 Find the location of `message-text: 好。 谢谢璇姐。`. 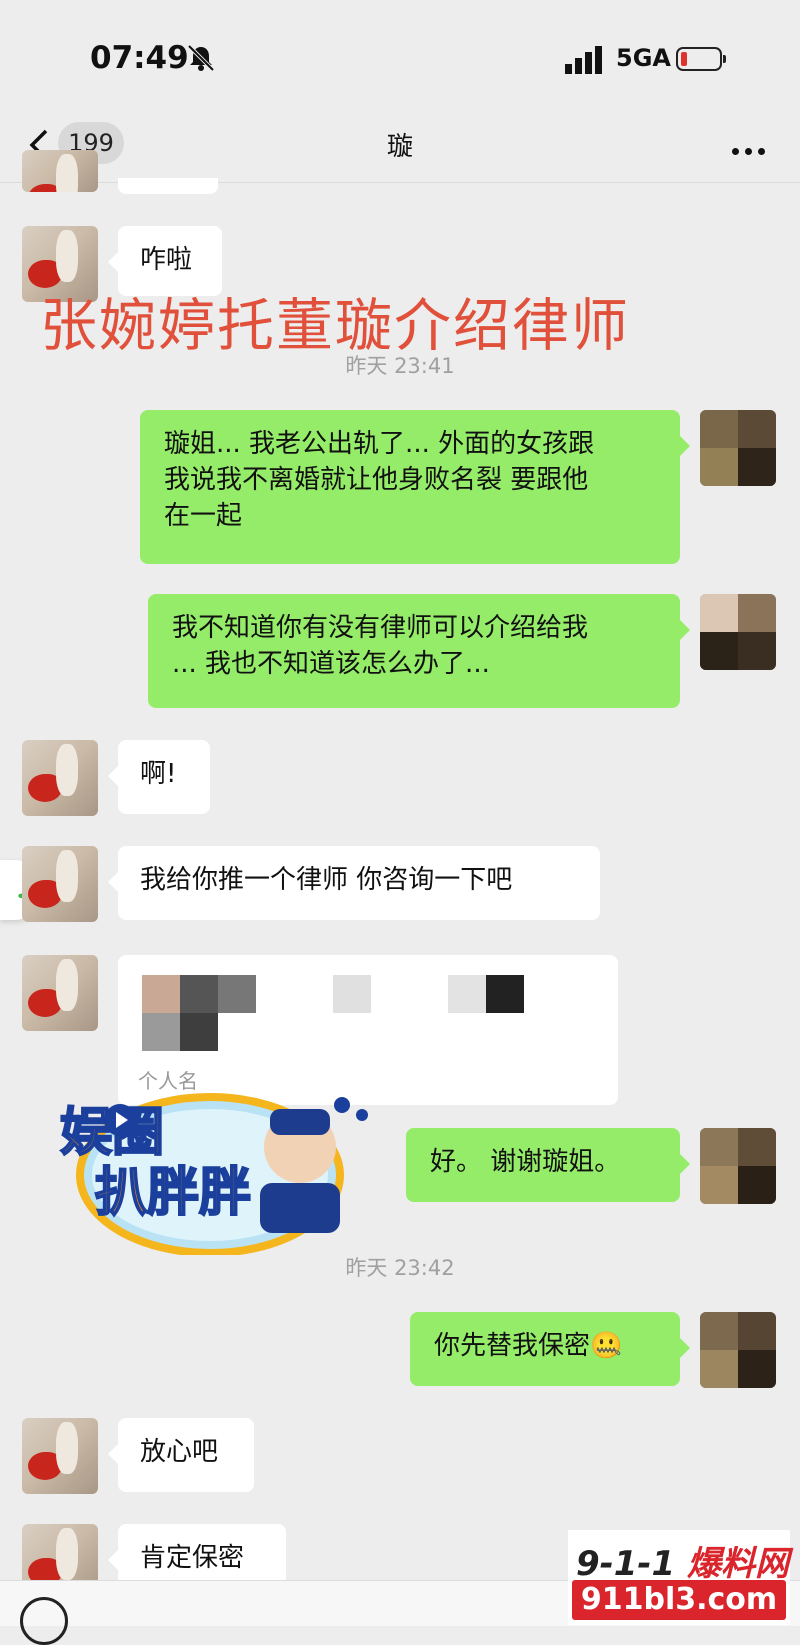

message-text: 好。 谢谢璇姐。 is located at coordinates (525, 1162).